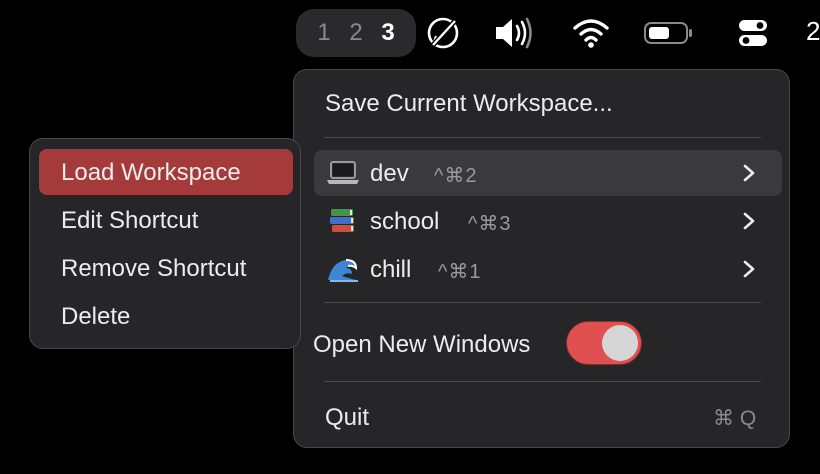 Image resolution: width=820 pixels, height=474 pixels. What do you see at coordinates (735, 418) in the screenshot?
I see `quit-shortcut: ⌘ Q` at bounding box center [735, 418].